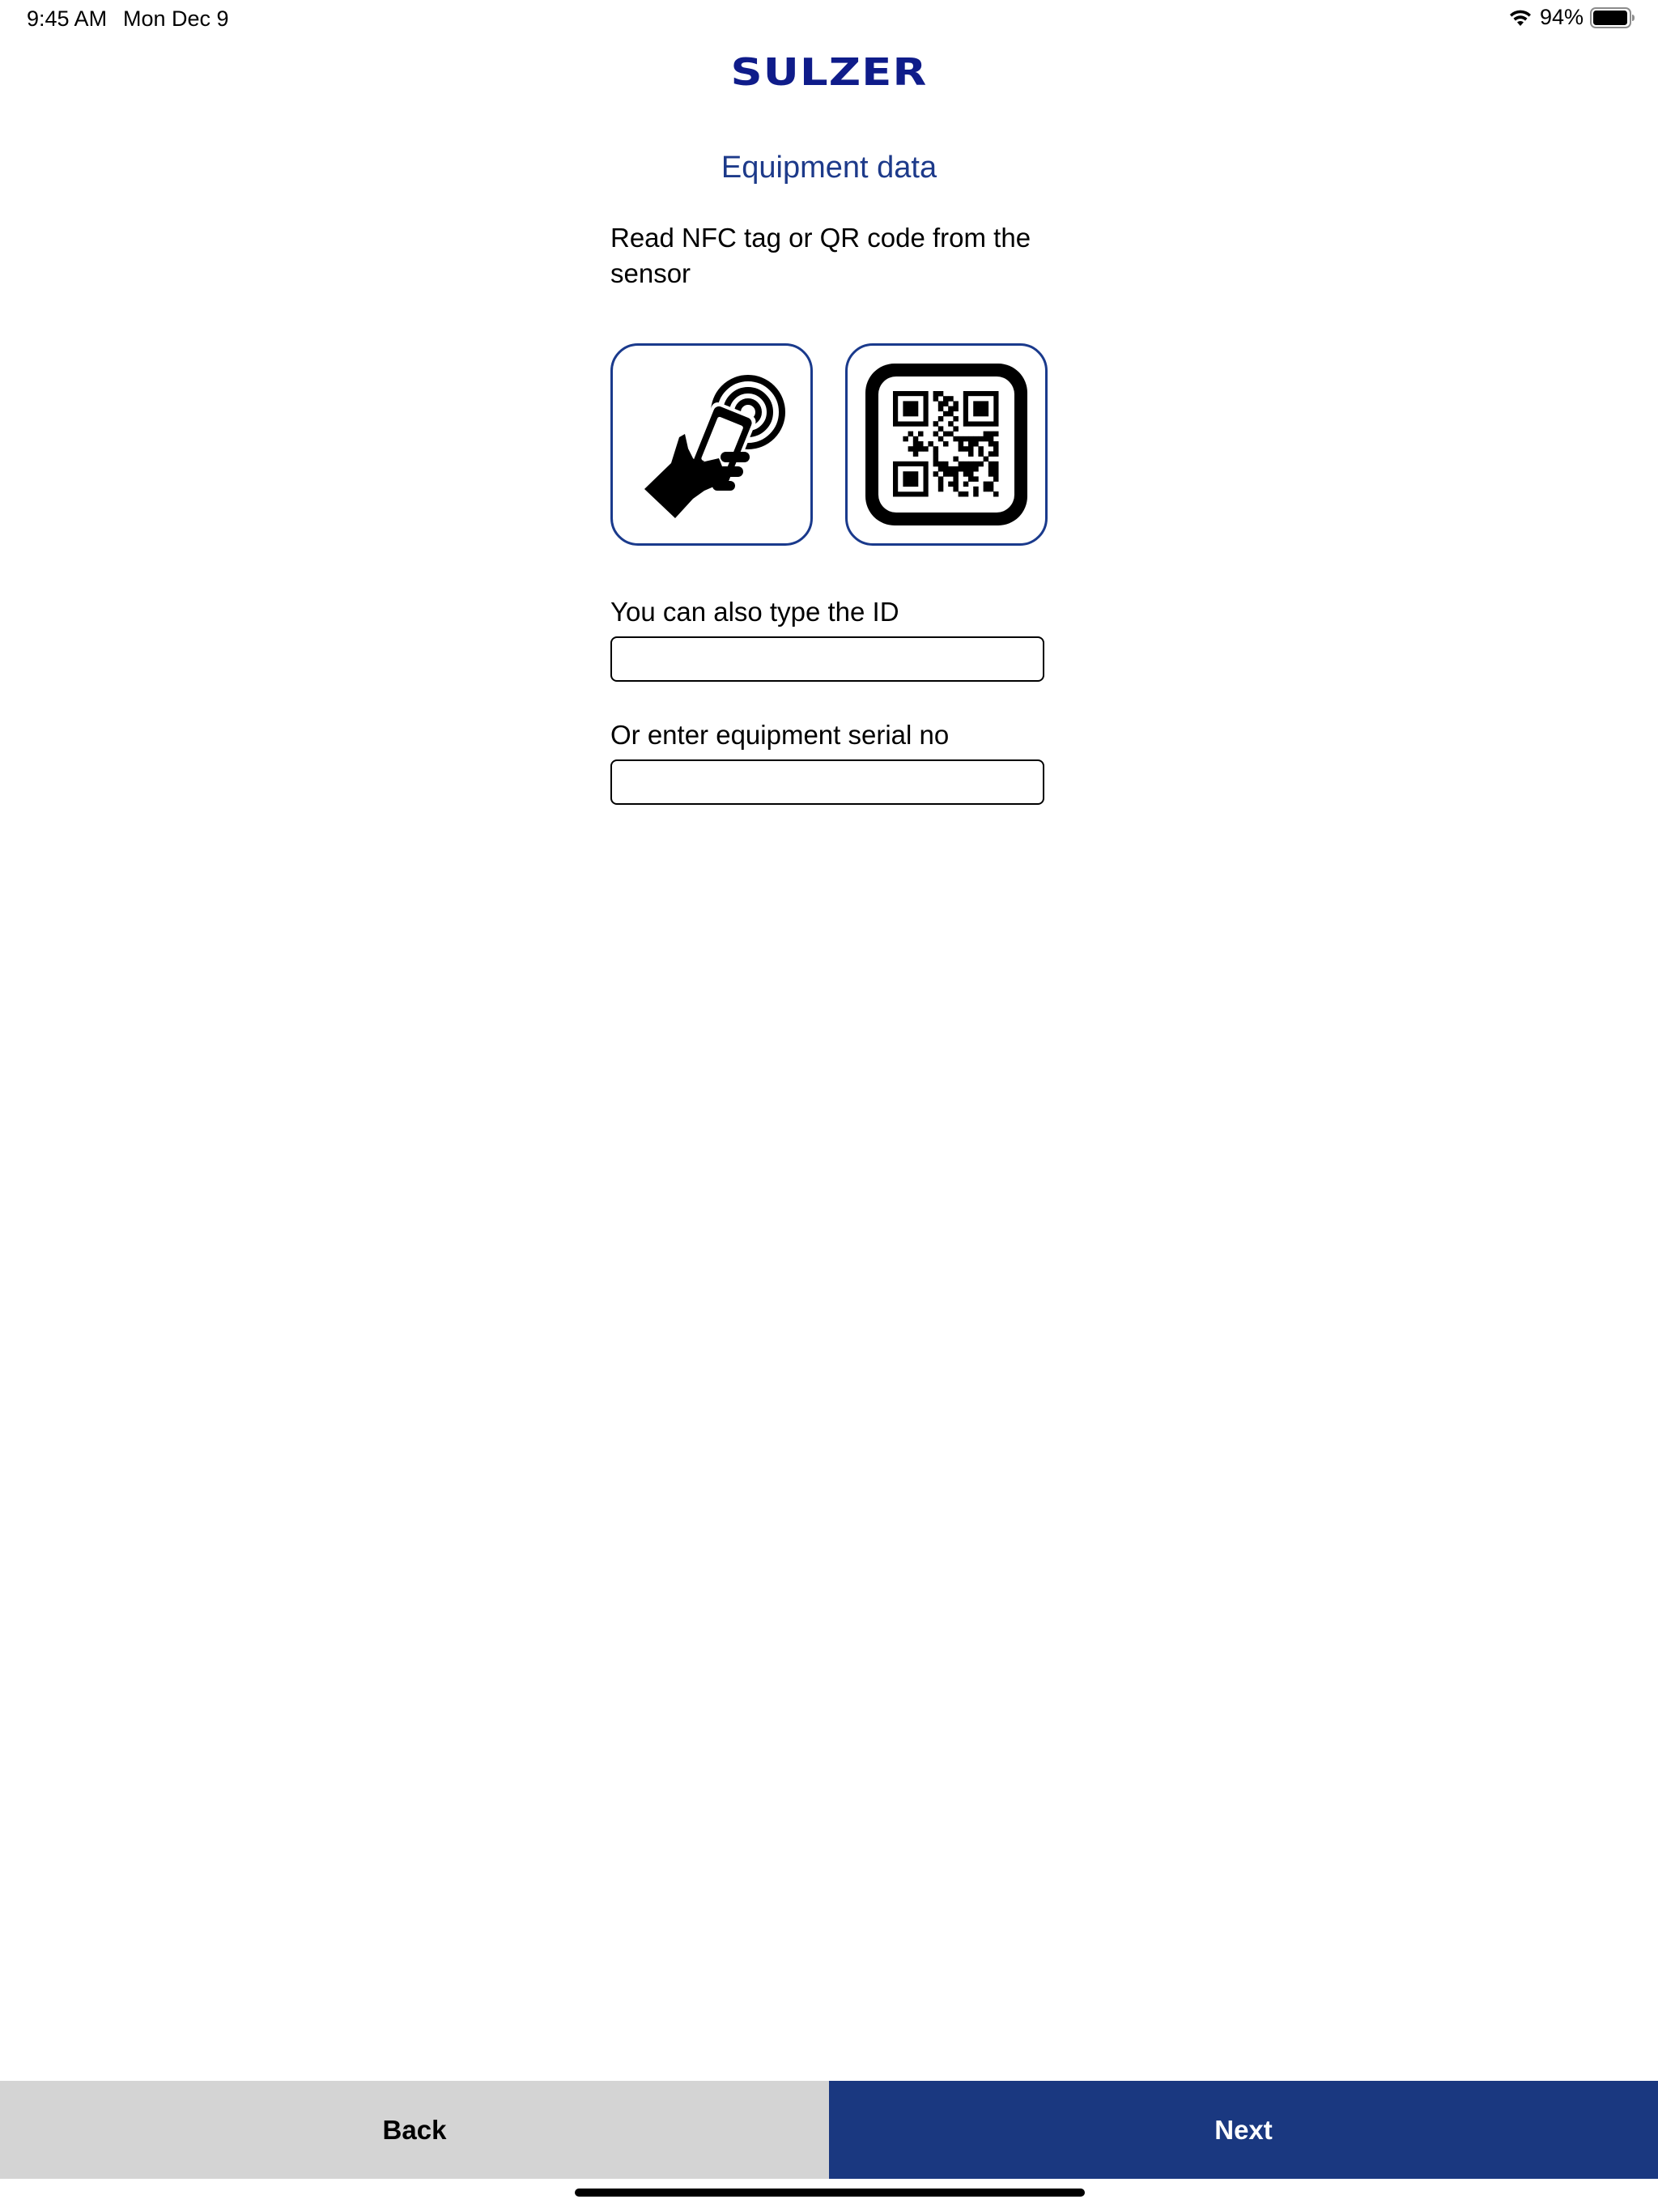  I want to click on status-time: 9:45 AM, so click(67, 19).